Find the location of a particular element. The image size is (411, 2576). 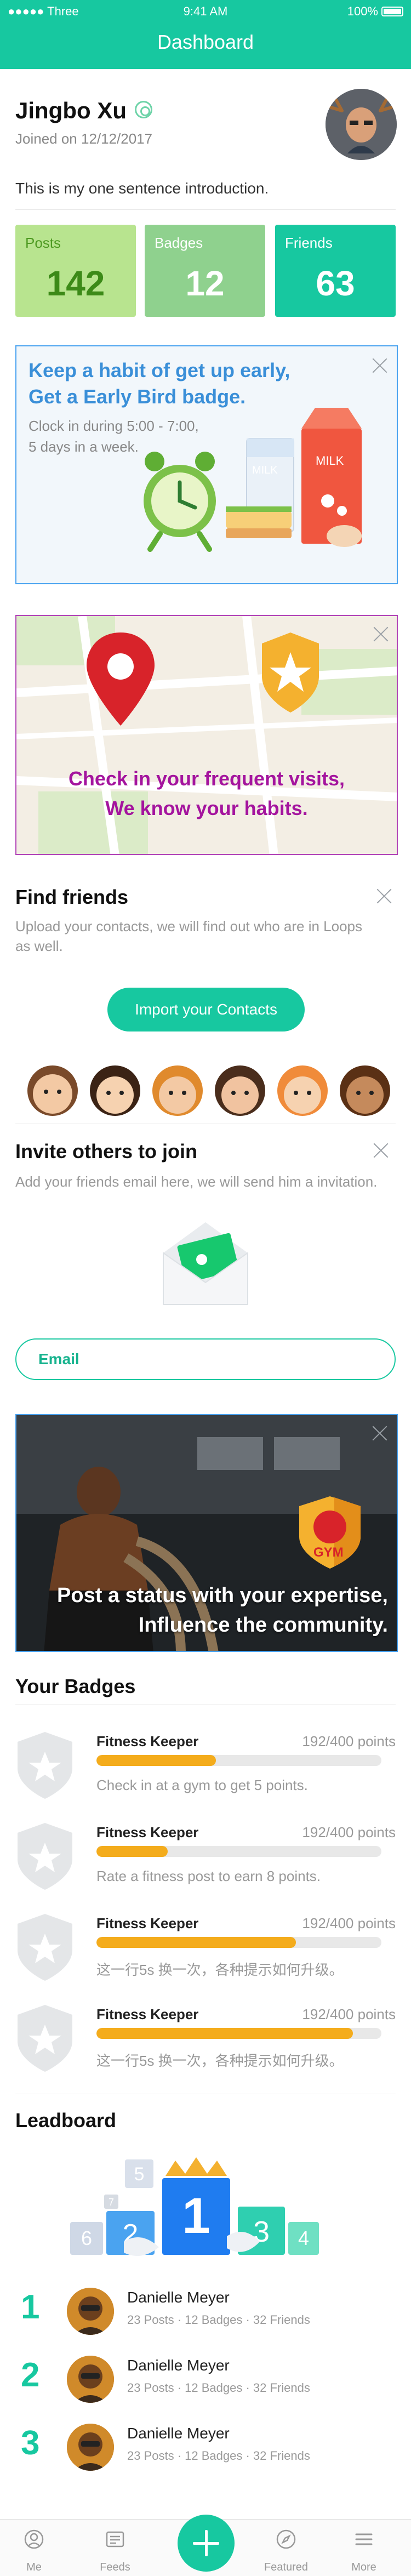

frequent-visits-line2: We know your habits. is located at coordinates (206, 808).